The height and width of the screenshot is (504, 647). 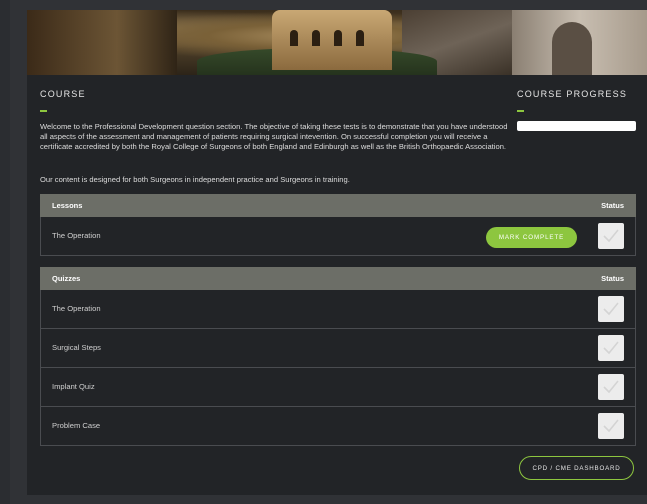 I want to click on hero-banner-image, so click(x=337, y=42).